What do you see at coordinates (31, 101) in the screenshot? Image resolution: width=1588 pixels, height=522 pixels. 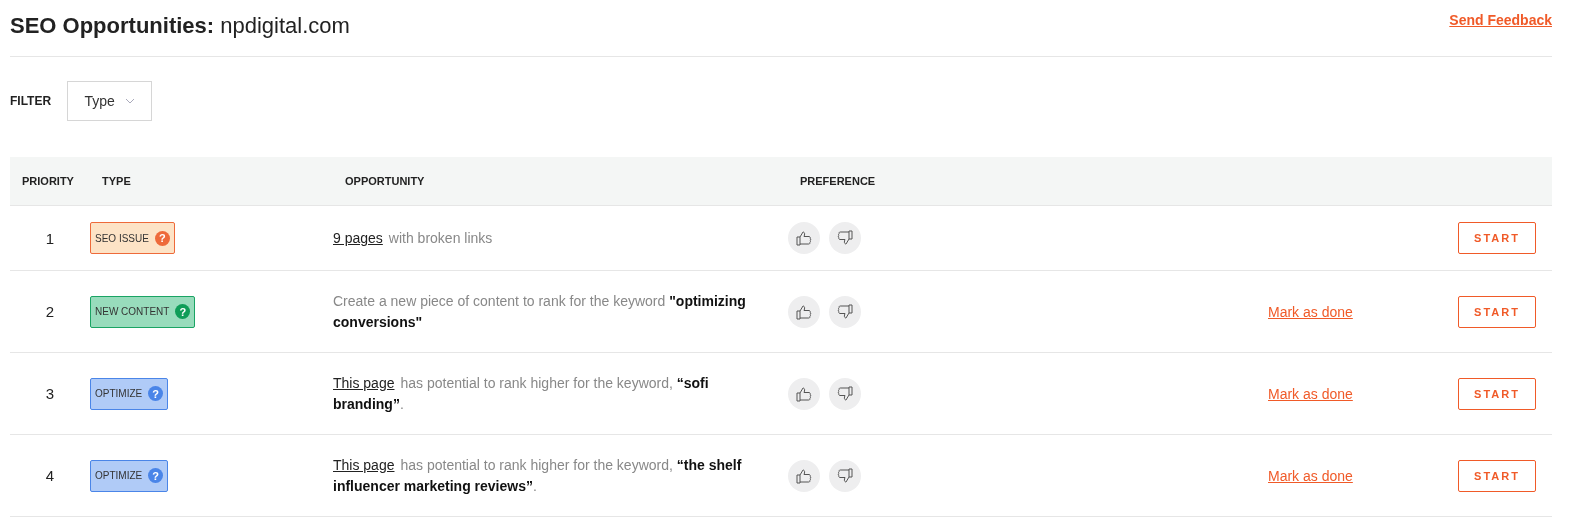 I see `filter-label: FILTER` at bounding box center [31, 101].